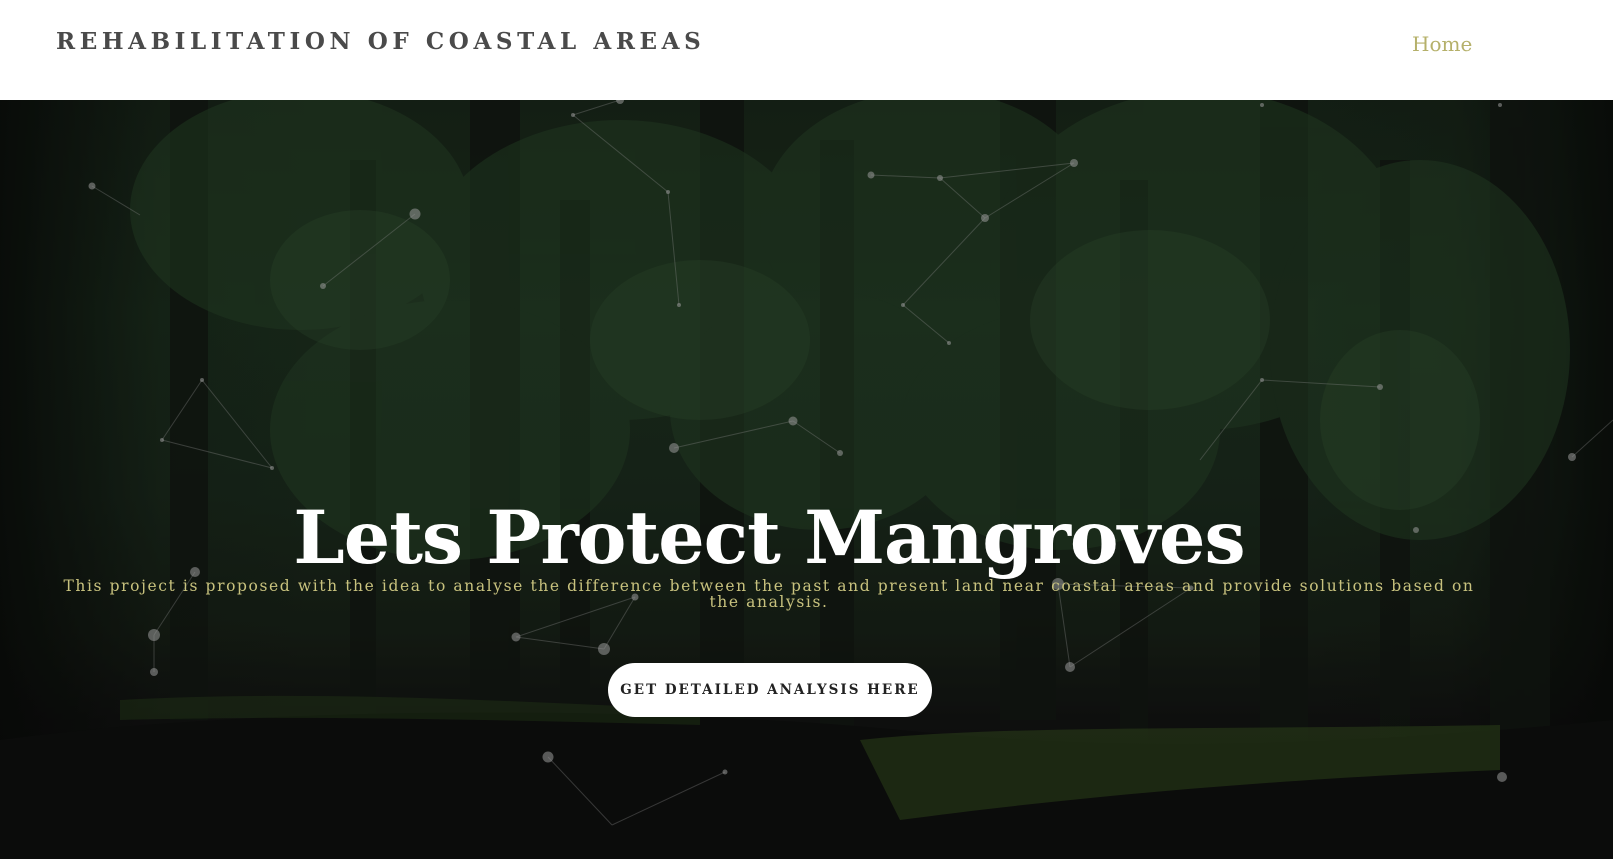  Describe the element at coordinates (769, 537) in the screenshot. I see `hero-title: Lets Protect Mangroves` at that location.